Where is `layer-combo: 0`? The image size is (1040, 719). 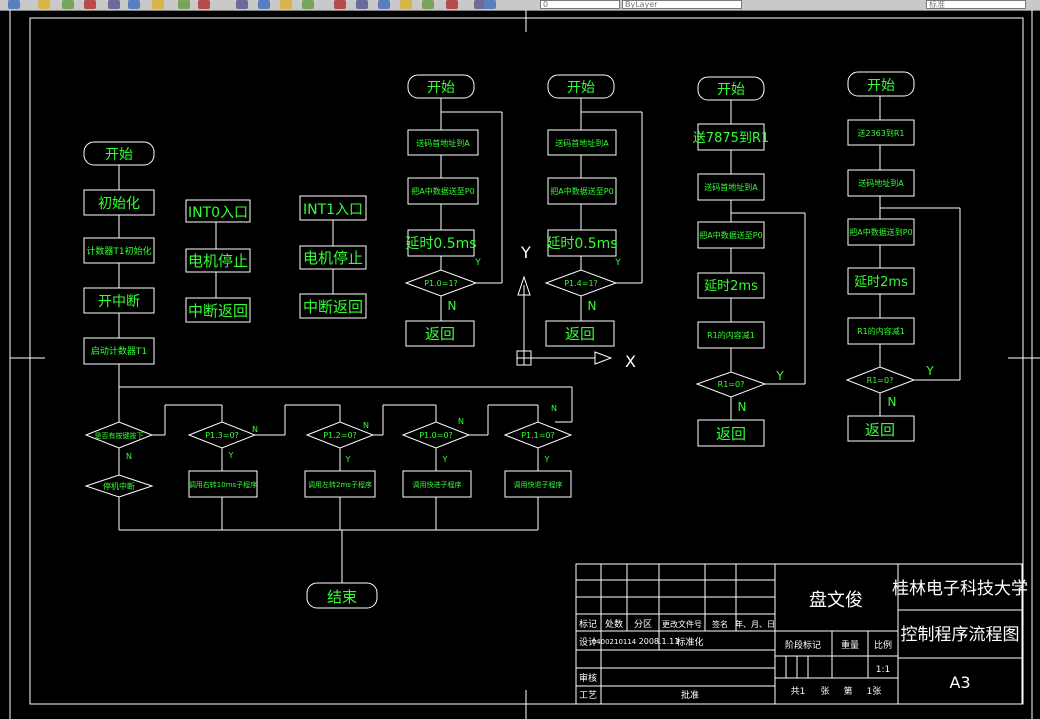
layer-combo: 0 is located at coordinates (580, 4).